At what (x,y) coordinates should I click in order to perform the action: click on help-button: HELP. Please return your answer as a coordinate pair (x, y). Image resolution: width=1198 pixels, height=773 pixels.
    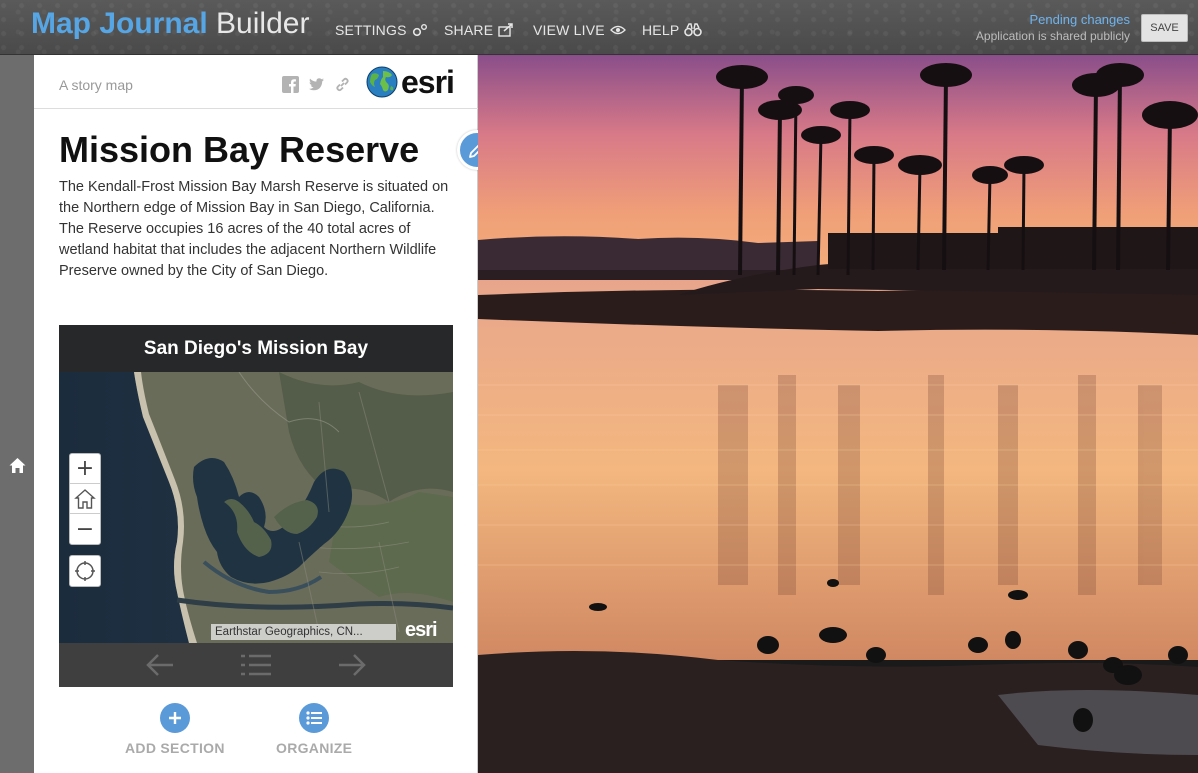
    Looking at the image, I should click on (672, 30).